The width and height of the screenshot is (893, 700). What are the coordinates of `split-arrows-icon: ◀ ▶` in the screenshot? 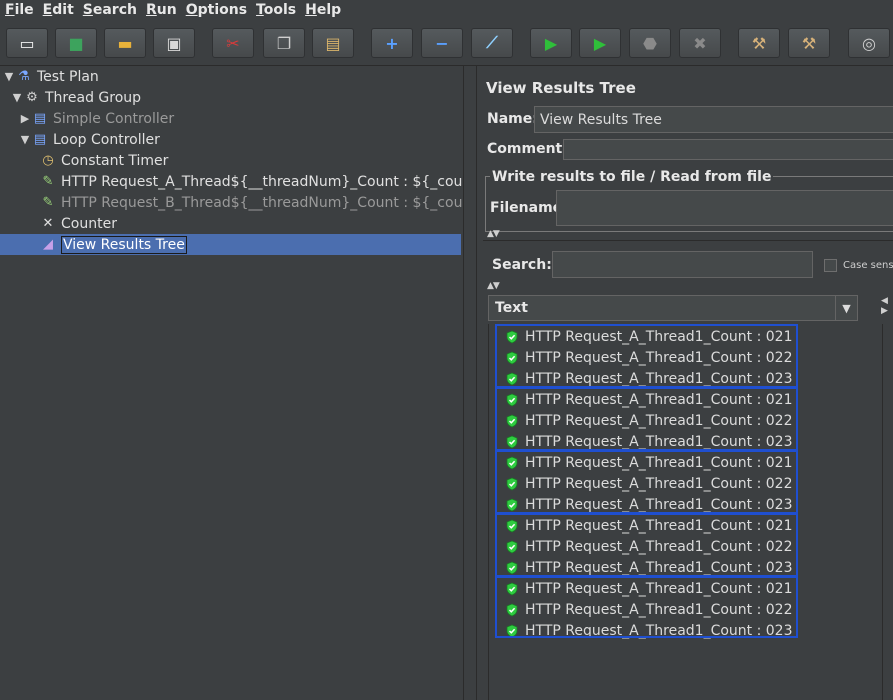 It's located at (884, 306).